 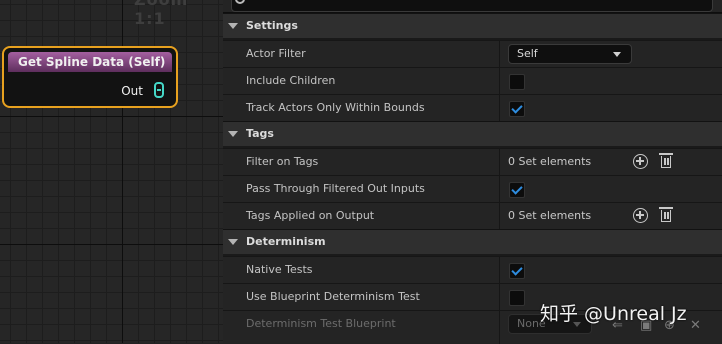 What do you see at coordinates (90, 62) in the screenshot?
I see `node-title: Get Spline Data (Self)` at bounding box center [90, 62].